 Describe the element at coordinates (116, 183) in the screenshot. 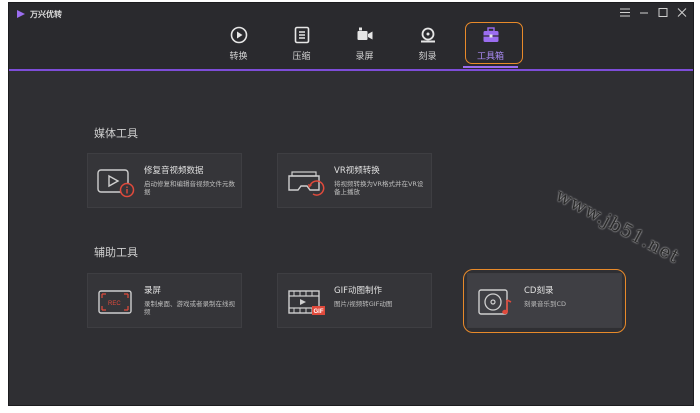

I see `fix-metadata-icon` at that location.